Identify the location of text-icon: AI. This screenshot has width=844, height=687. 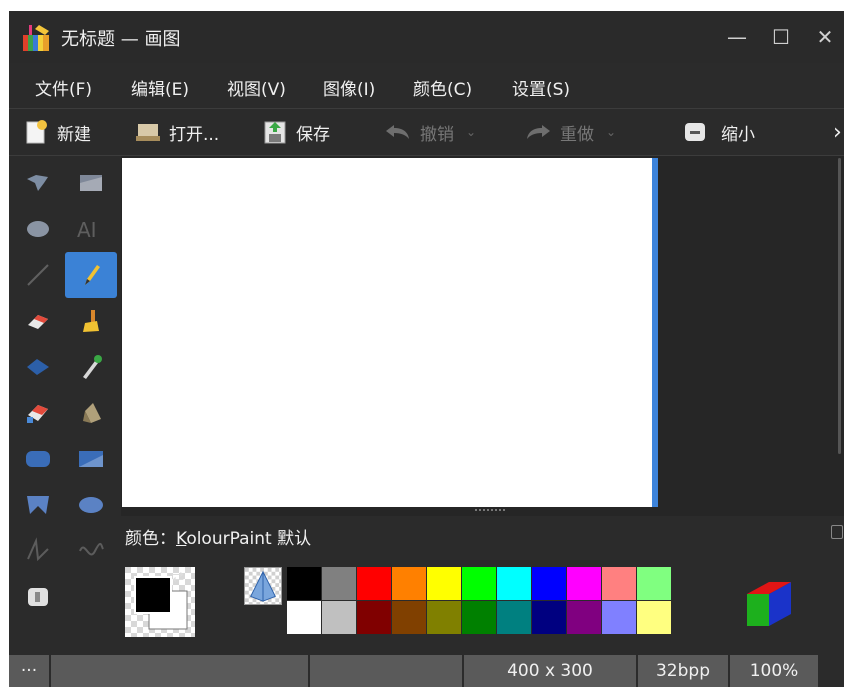
(87, 230).